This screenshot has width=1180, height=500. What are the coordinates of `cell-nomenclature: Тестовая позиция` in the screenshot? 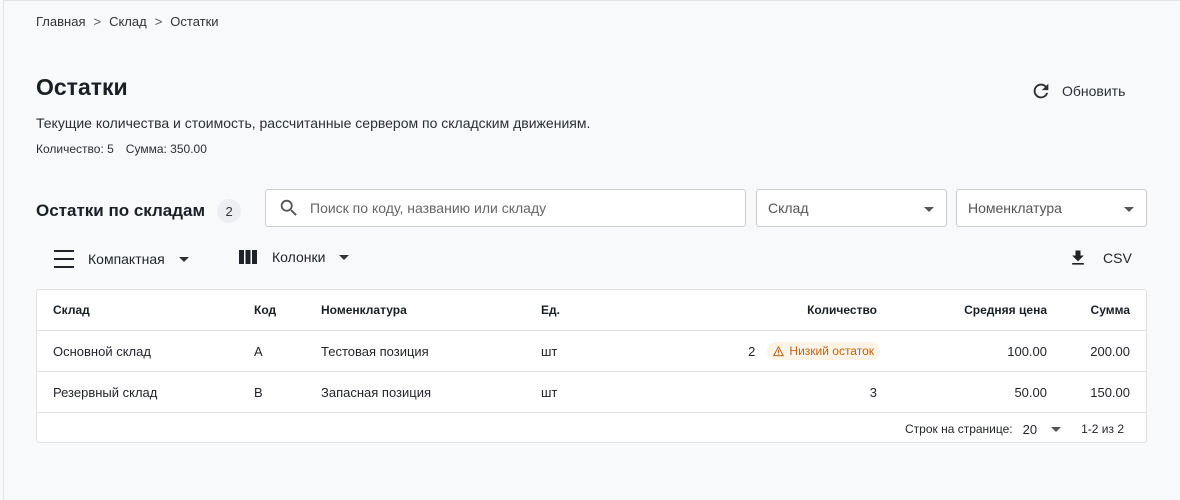 It's located at (431, 351).